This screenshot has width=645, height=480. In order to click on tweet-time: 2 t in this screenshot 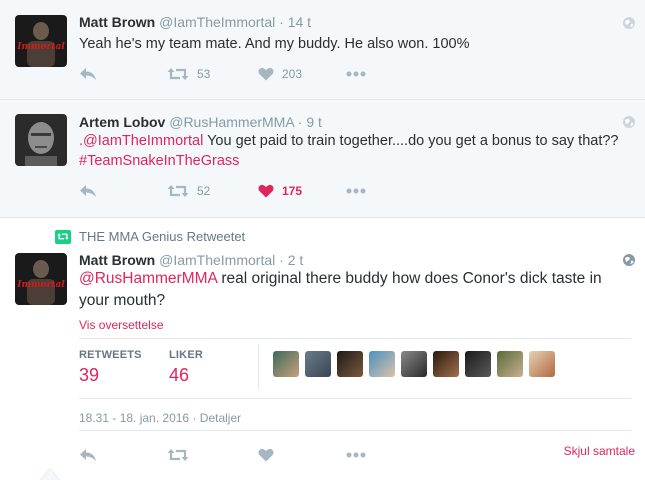, I will do `click(296, 260)`.